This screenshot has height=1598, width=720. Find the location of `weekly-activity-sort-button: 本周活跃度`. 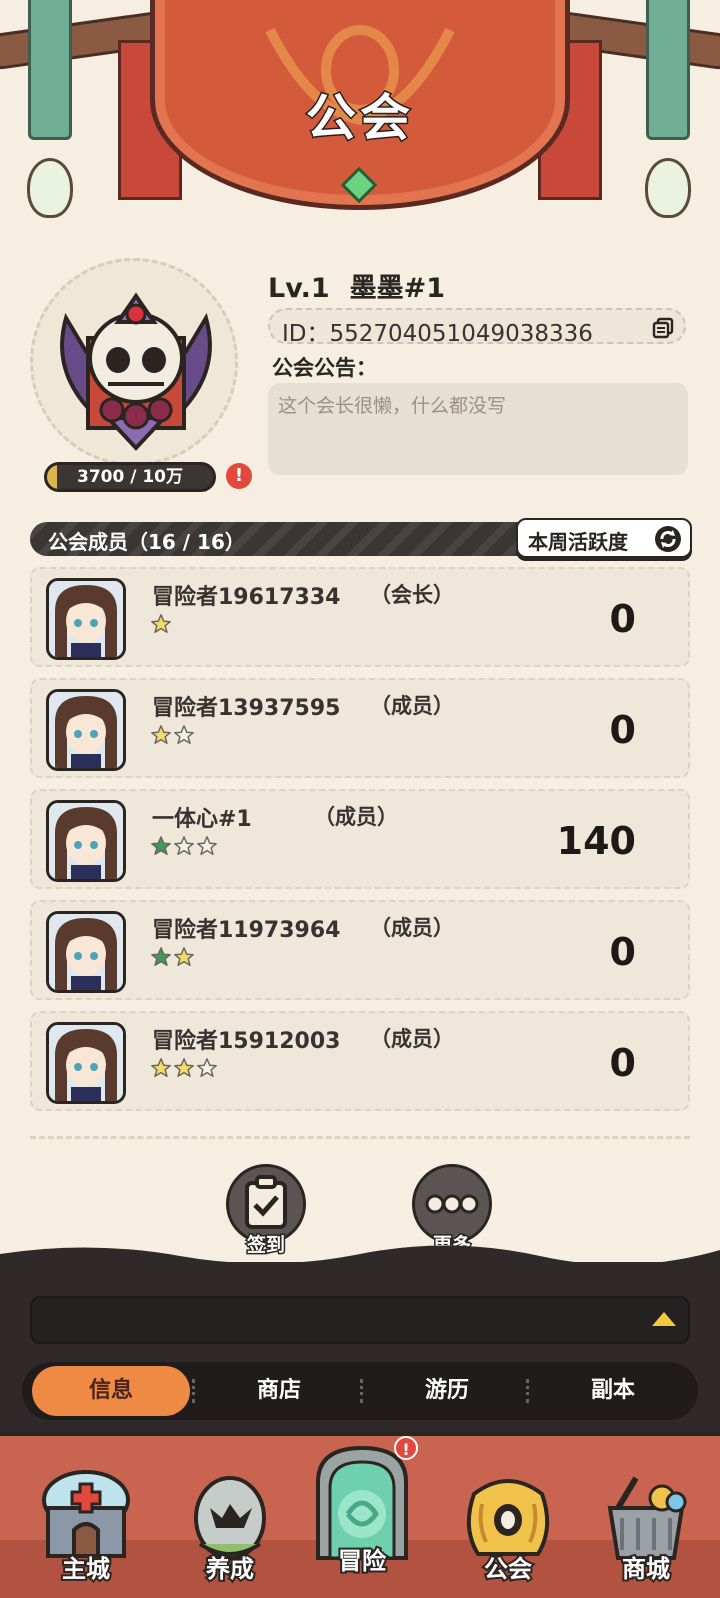

weekly-activity-sort-button: 本周活跃度 is located at coordinates (604, 538).